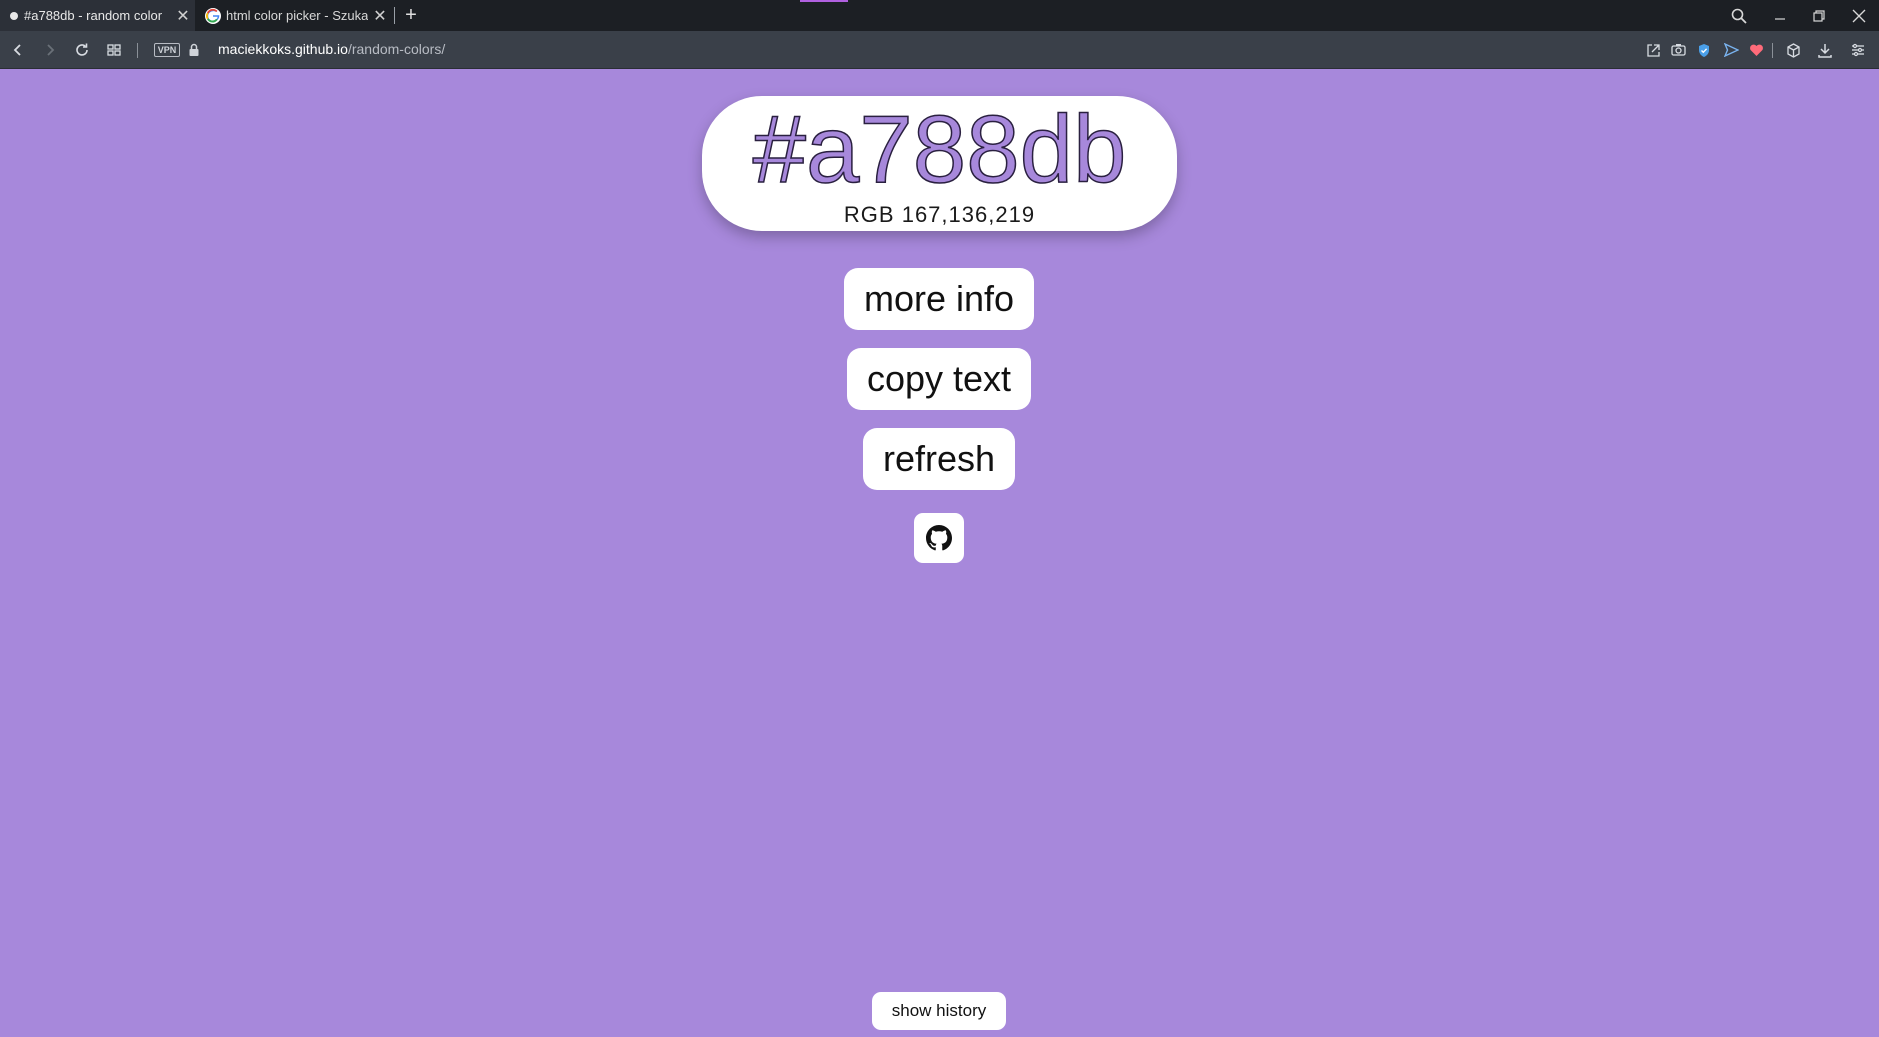  I want to click on tab-title: #a788db - random color, so click(93, 15).